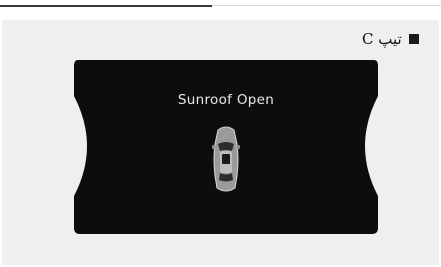 This screenshot has height=267, width=441. I want to click on bullet-square-icon, so click(413, 39).